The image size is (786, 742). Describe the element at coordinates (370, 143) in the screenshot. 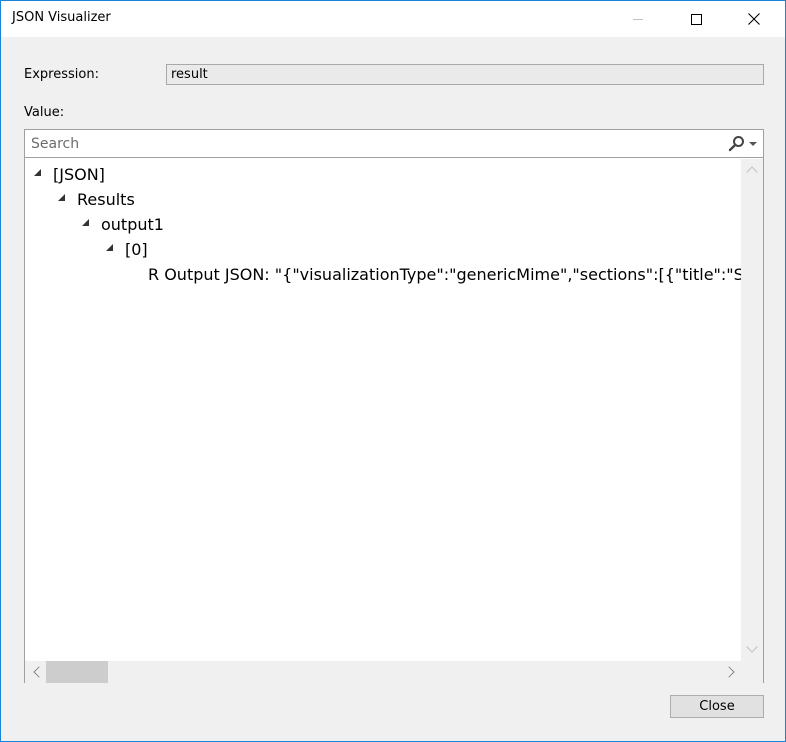

I see `search-input` at that location.